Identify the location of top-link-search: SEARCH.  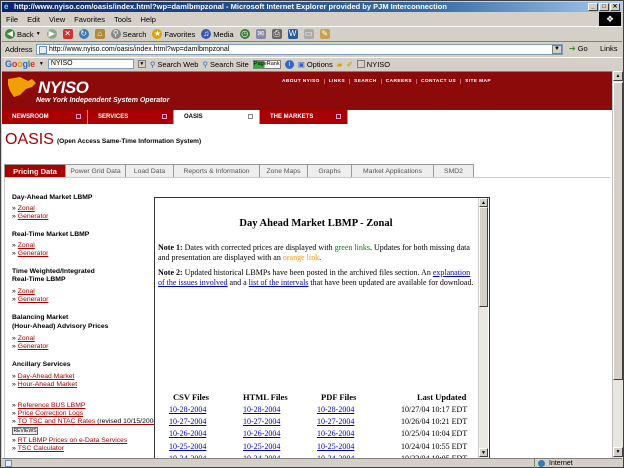
(365, 81).